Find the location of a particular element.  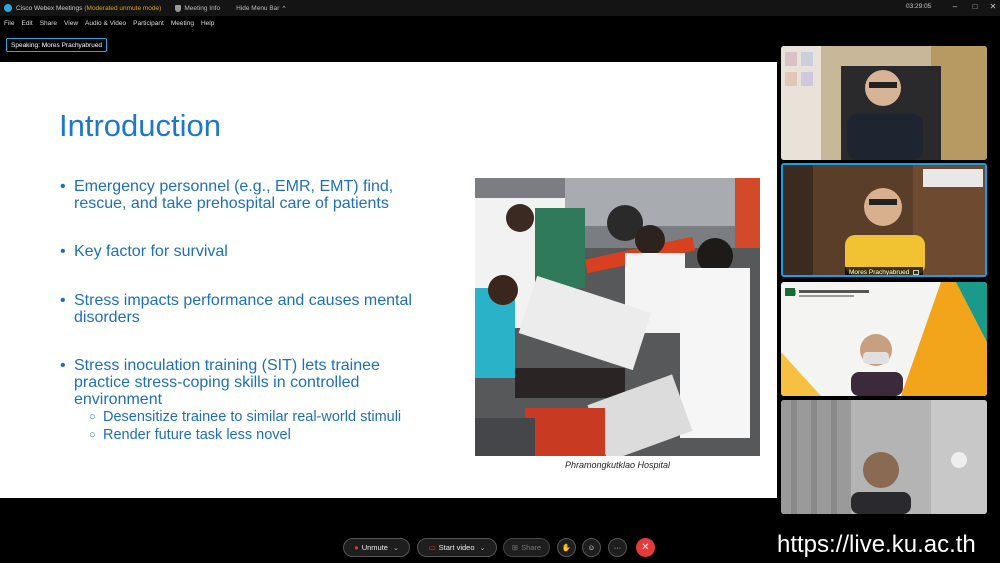

menu-meeting: Meeting is located at coordinates (182, 23).